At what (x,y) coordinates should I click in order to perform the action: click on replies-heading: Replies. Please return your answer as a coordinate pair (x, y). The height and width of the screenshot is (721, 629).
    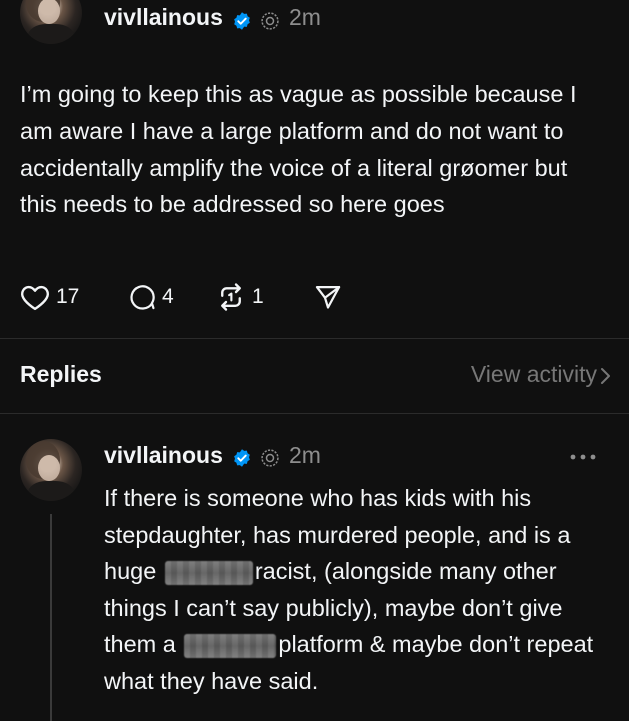
    Looking at the image, I should click on (61, 374).